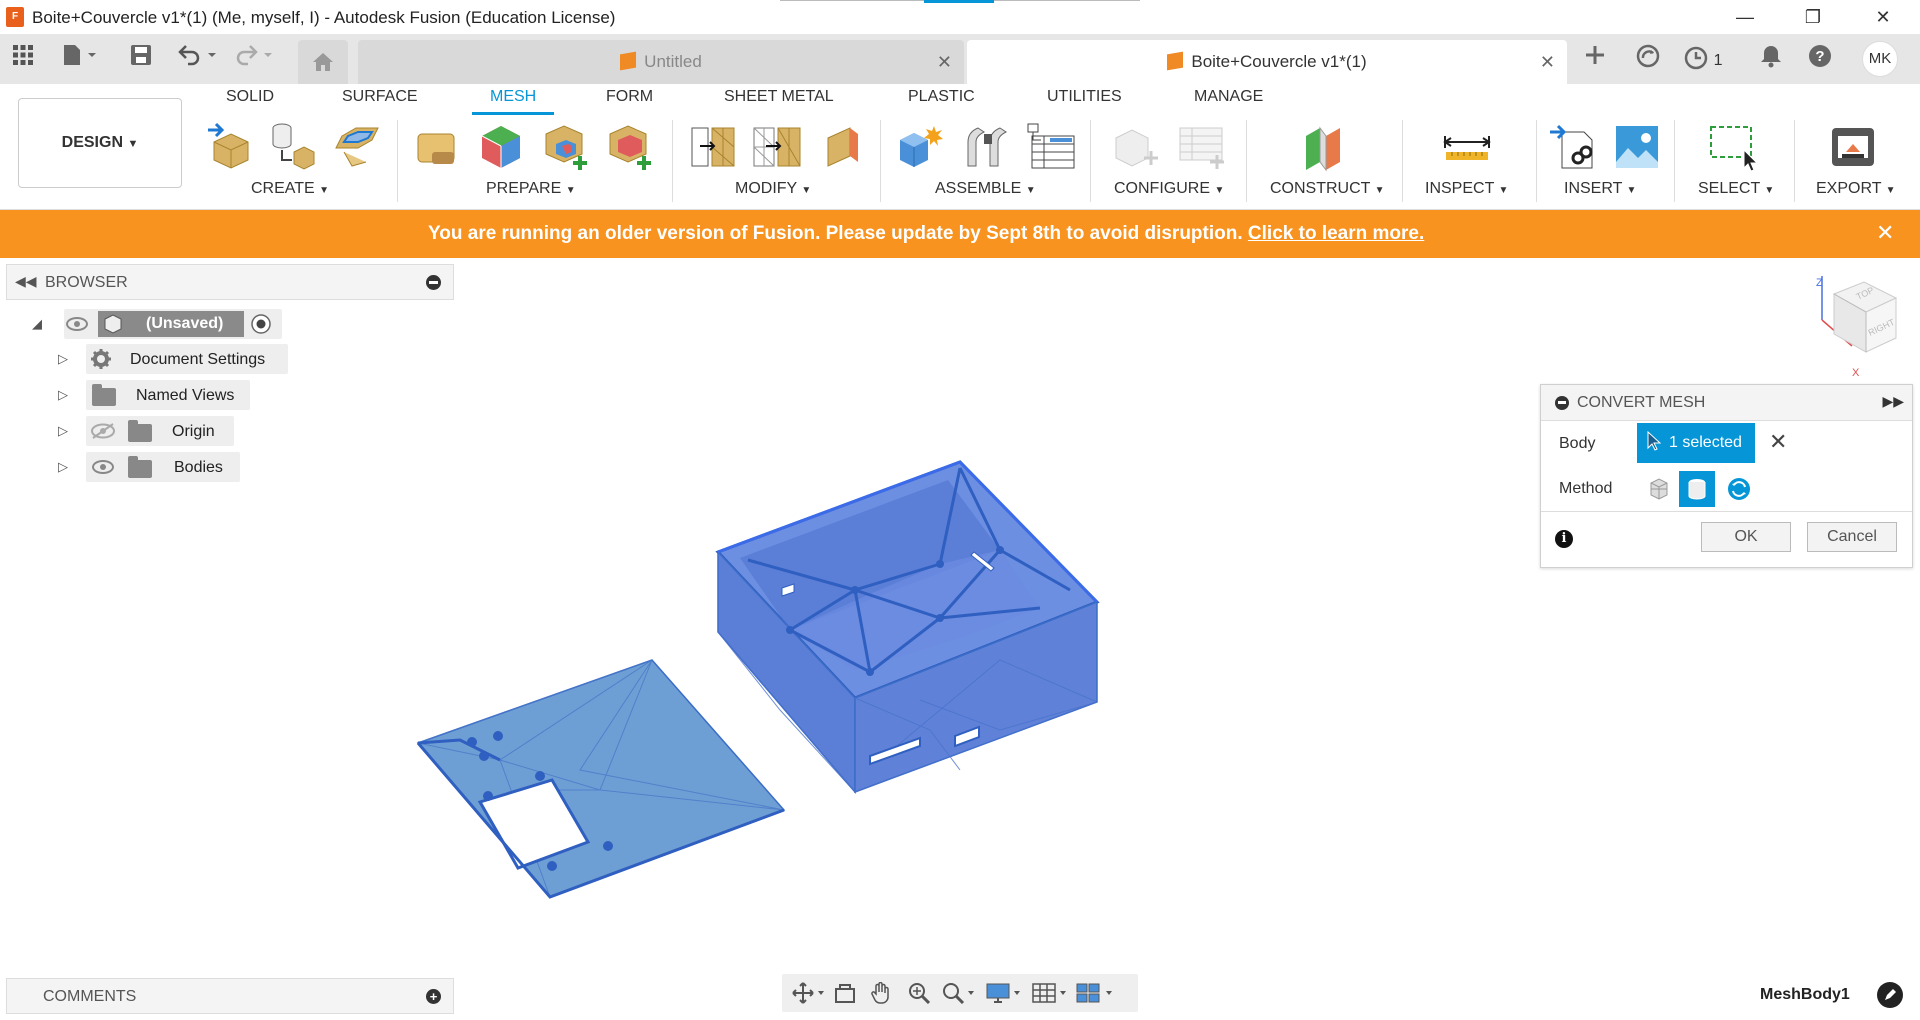  I want to click on body-selection-button: 1 selected, so click(1696, 443).